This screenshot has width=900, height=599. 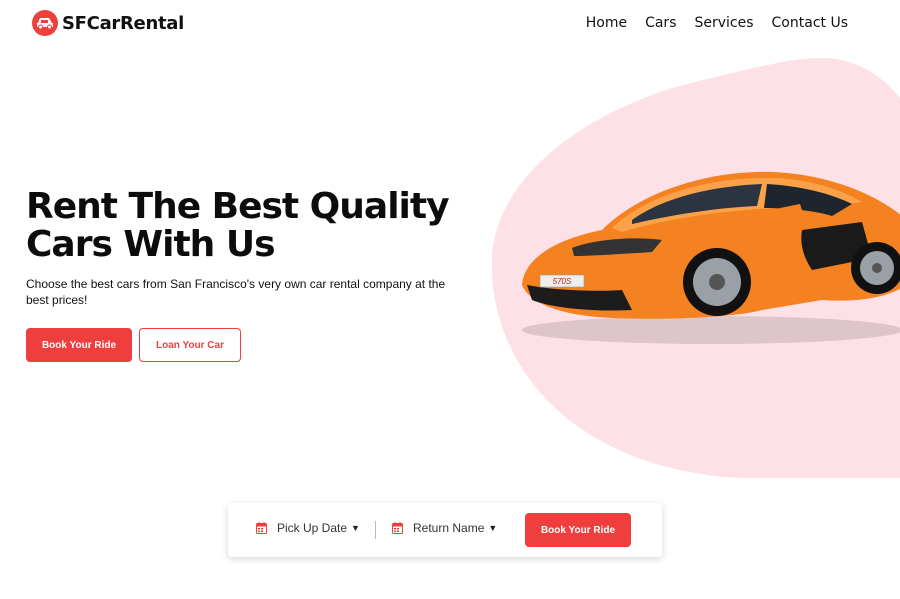 What do you see at coordinates (711, 257) in the screenshot?
I see `orange-sports-car-image: 570S` at bounding box center [711, 257].